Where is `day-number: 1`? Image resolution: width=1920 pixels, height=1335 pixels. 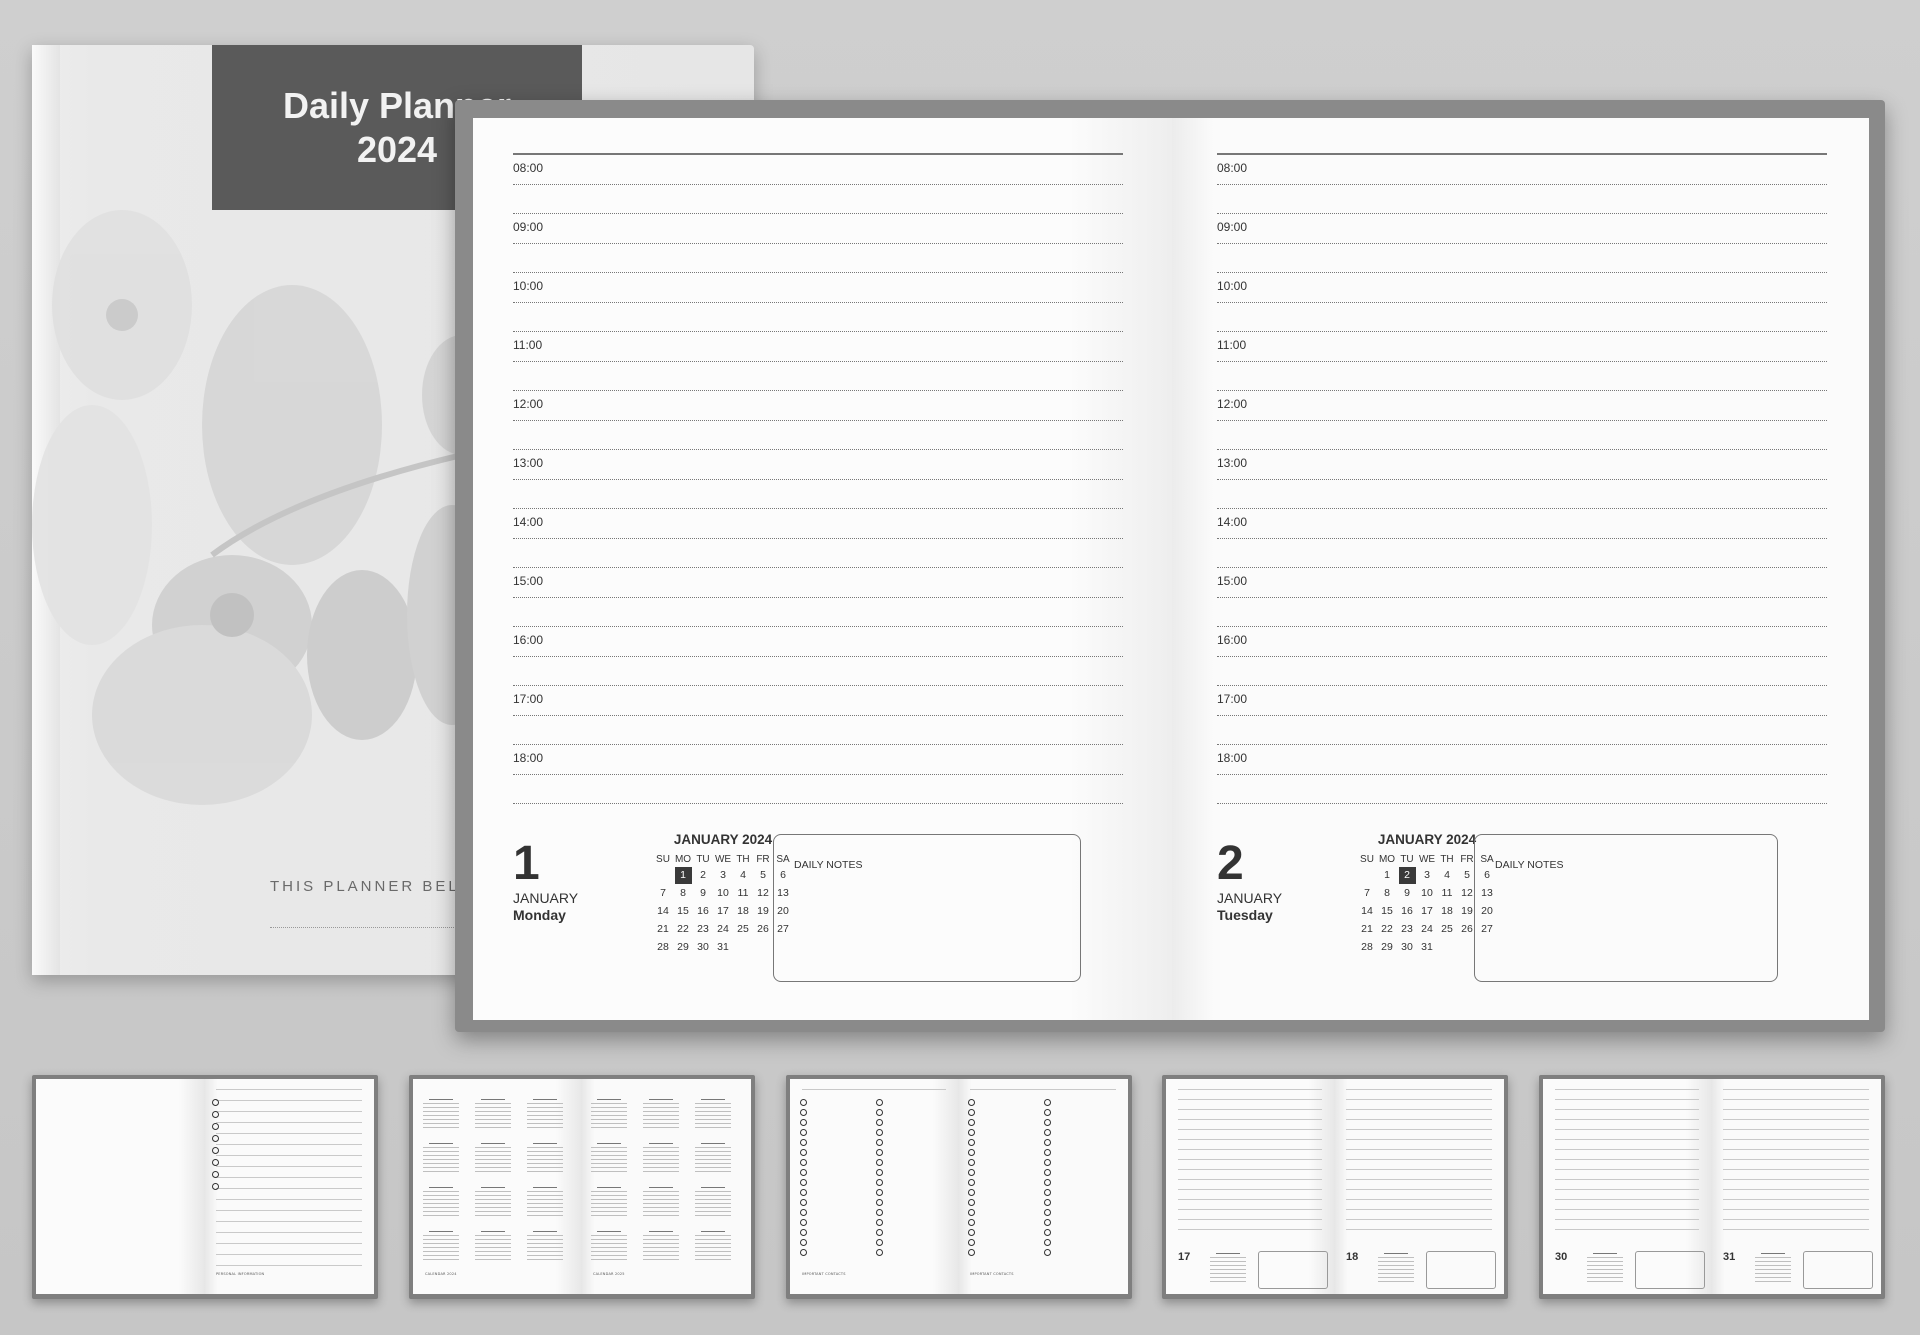 day-number: 1 is located at coordinates (526, 863).